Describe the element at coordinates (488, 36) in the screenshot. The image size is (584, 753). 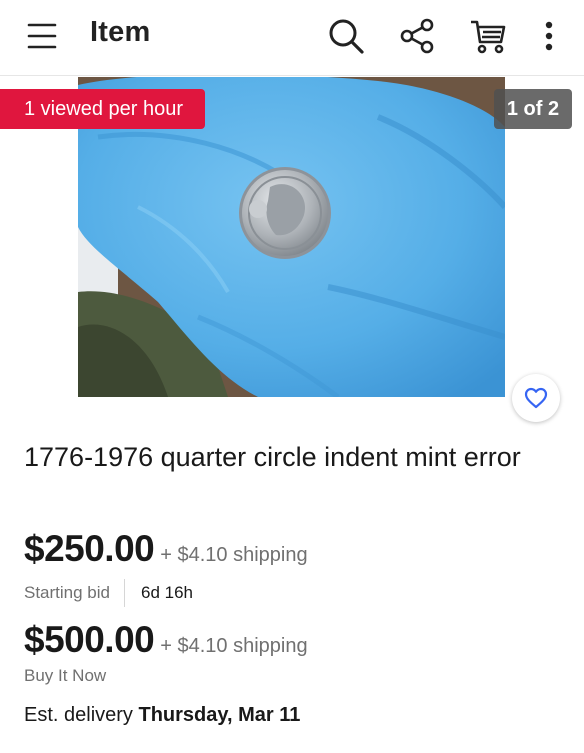
I see `cart-icon` at that location.